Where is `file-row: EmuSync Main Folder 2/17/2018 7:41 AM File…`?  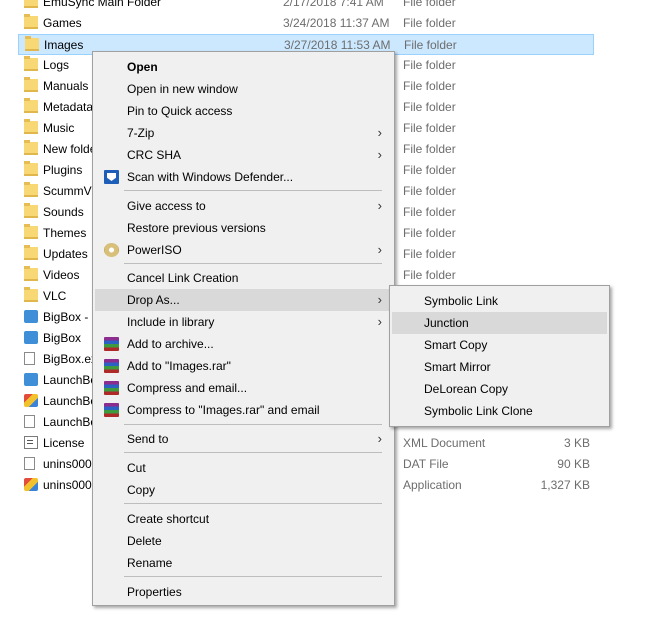
file-row: EmuSync Main Folder 2/17/2018 7:41 AM File… is located at coordinates (306, 6).